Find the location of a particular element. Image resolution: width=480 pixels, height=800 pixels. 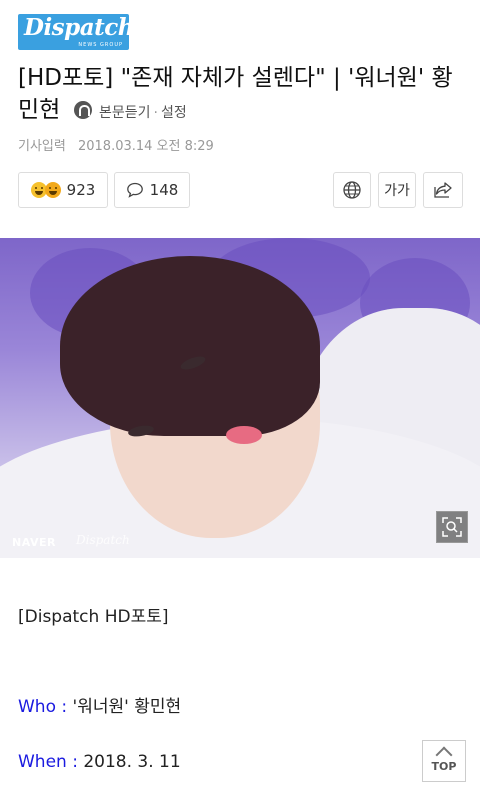

who-value: '워너원' 황민현 is located at coordinates (127, 707).